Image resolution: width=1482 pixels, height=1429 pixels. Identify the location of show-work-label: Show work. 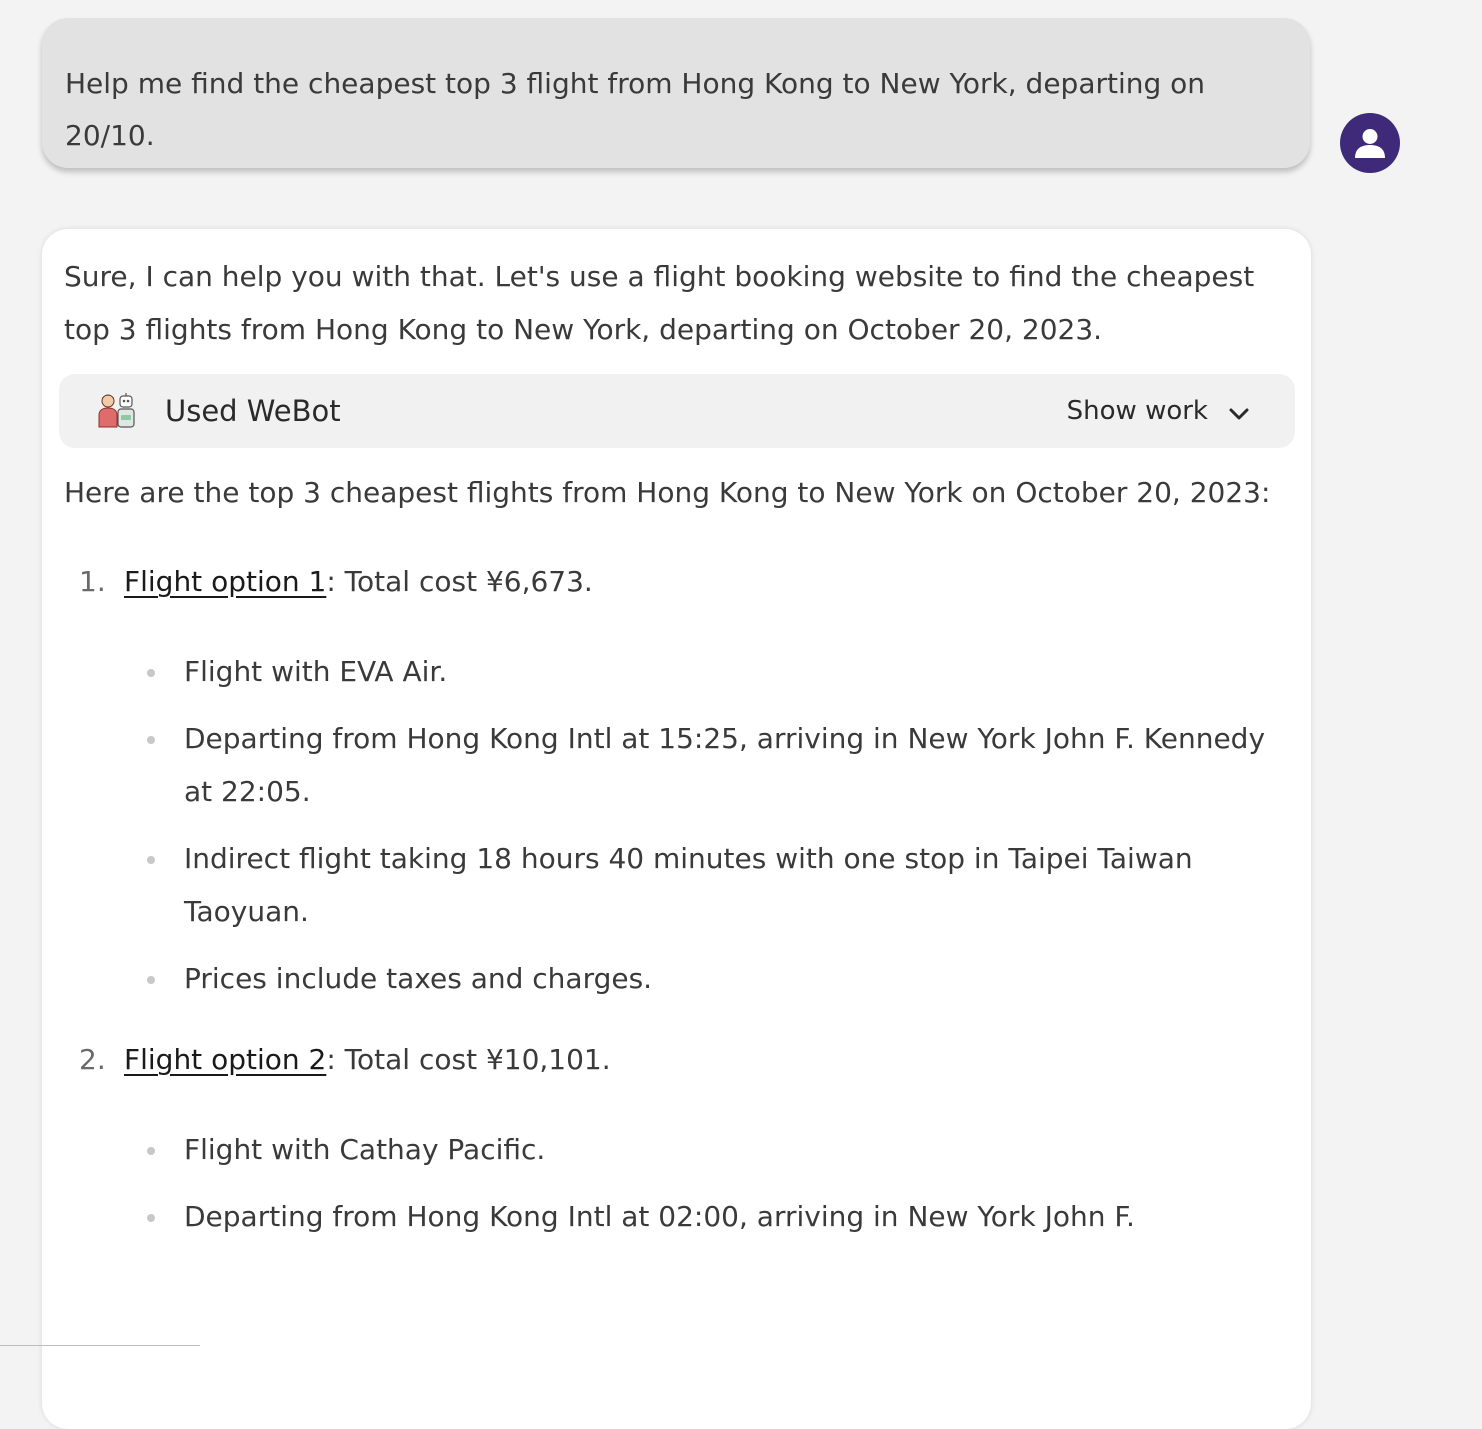
(1137, 410).